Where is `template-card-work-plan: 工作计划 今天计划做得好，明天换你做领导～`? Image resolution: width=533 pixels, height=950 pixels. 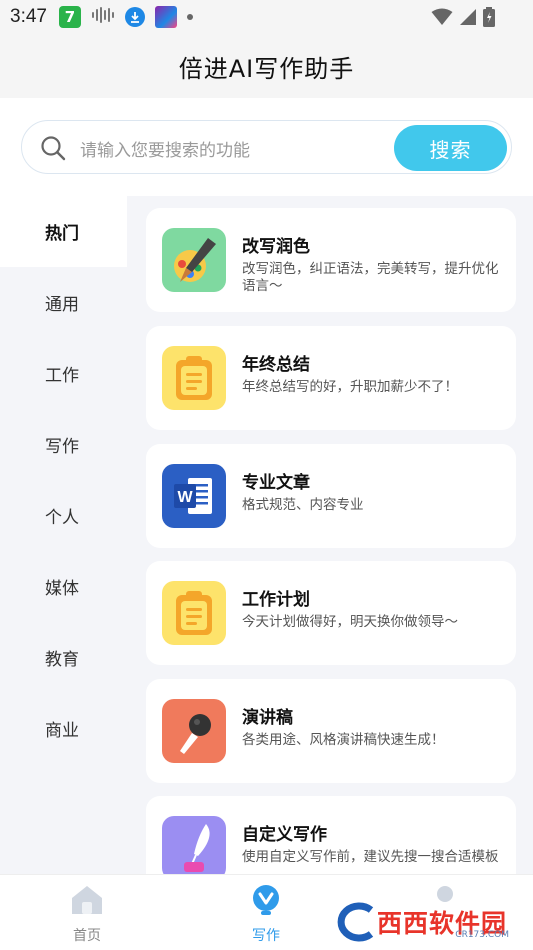 template-card-work-plan: 工作计划 今天计划做得好，明天换你做领导～ is located at coordinates (331, 613).